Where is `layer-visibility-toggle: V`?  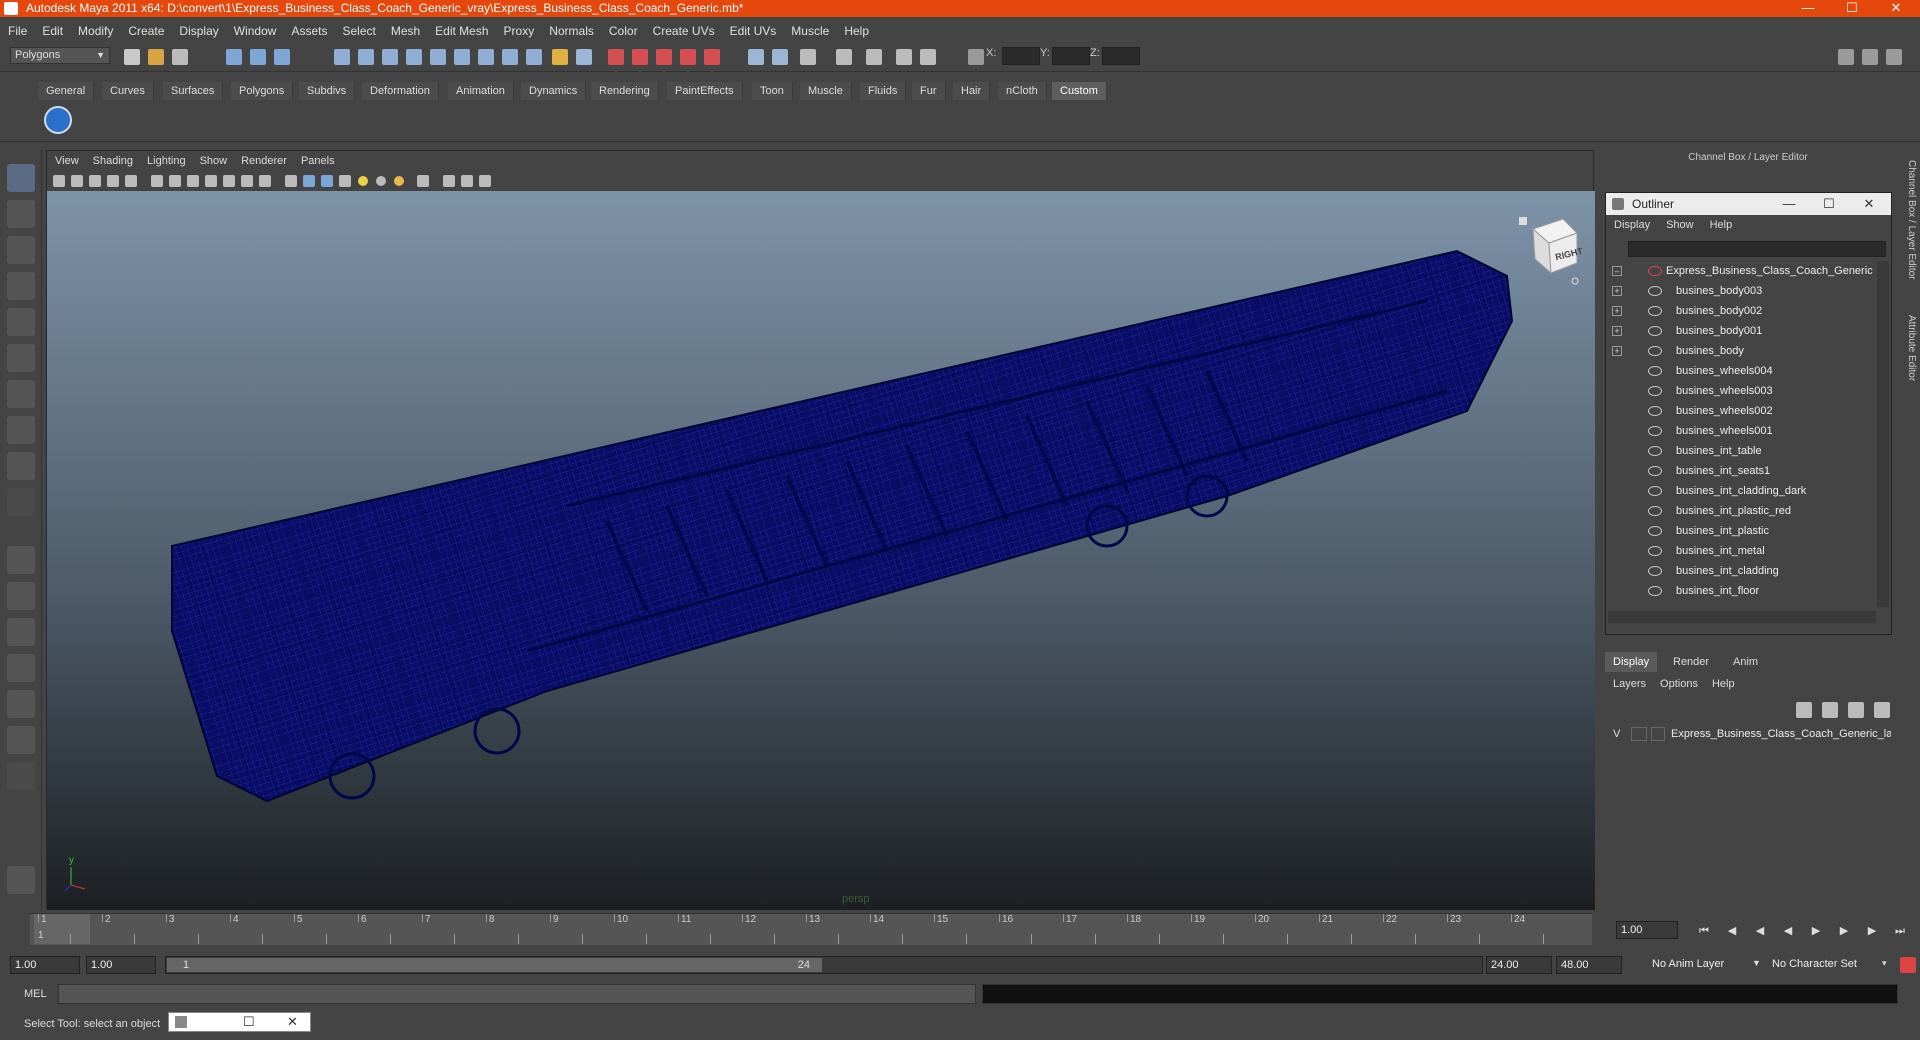 layer-visibility-toggle: V is located at coordinates (1616, 734).